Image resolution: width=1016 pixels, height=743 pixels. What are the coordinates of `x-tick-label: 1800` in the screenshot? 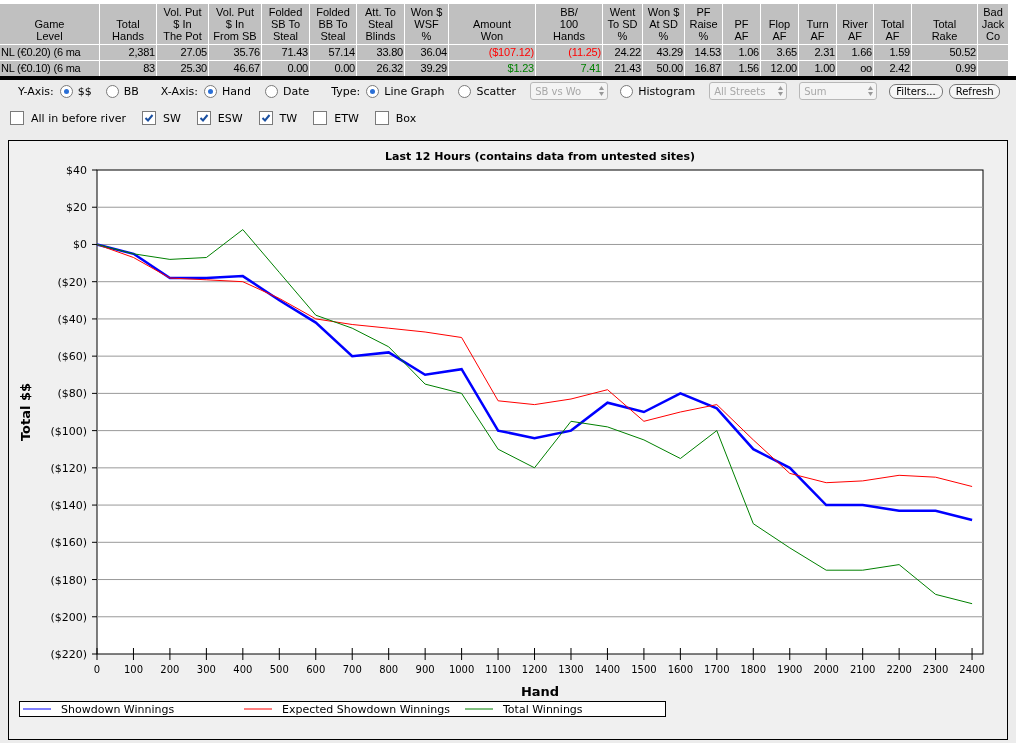 It's located at (753, 669).